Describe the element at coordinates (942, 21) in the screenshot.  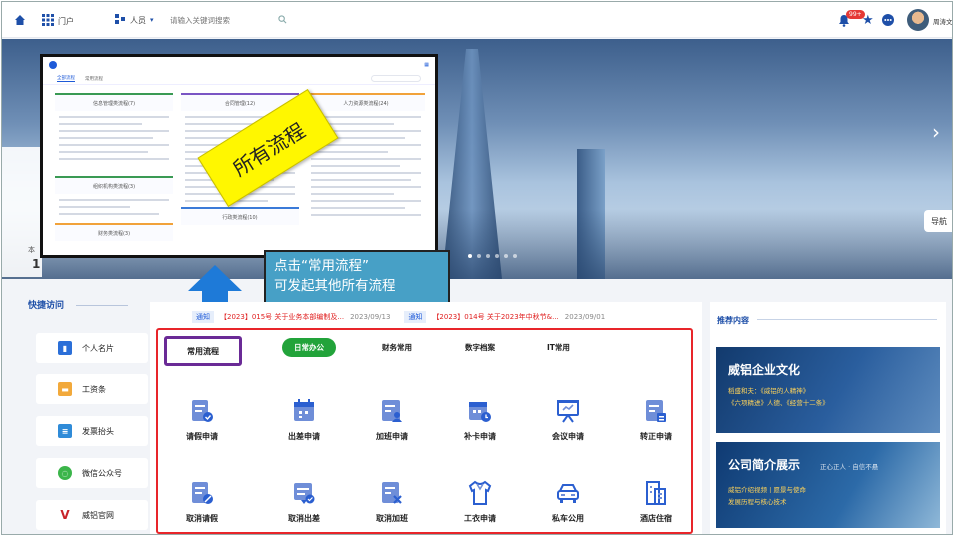
I see `user-name: 周涛文` at that location.